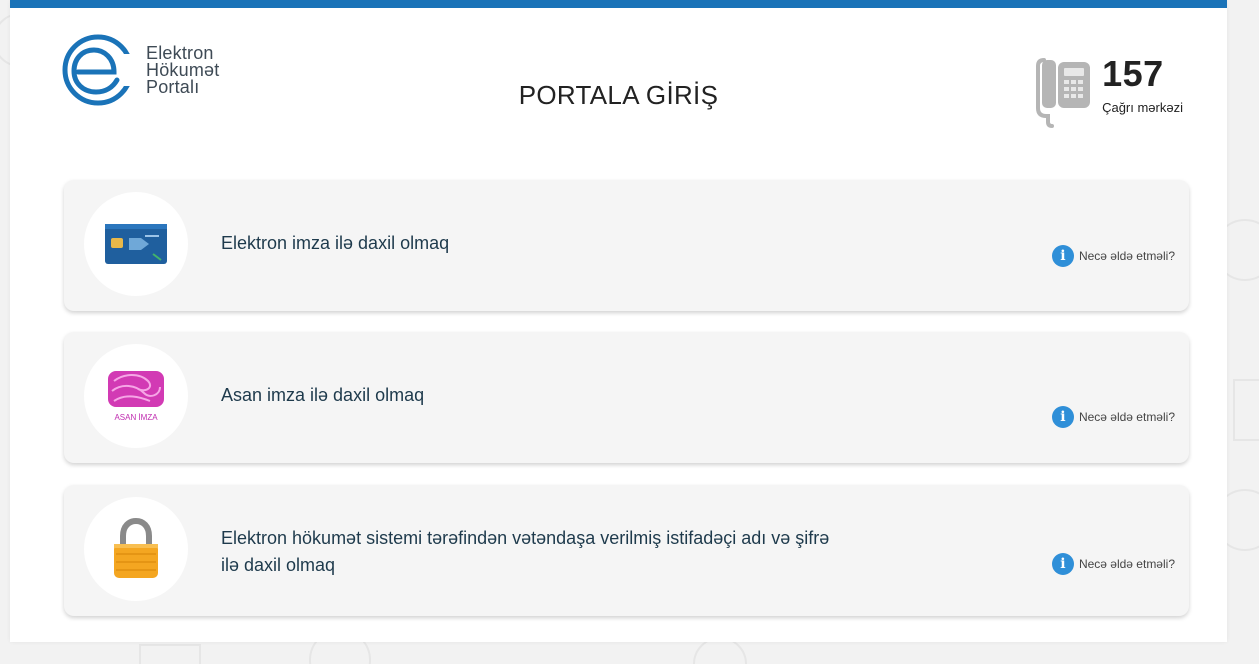  I want to click on call-center-number: 157, so click(1142, 74).